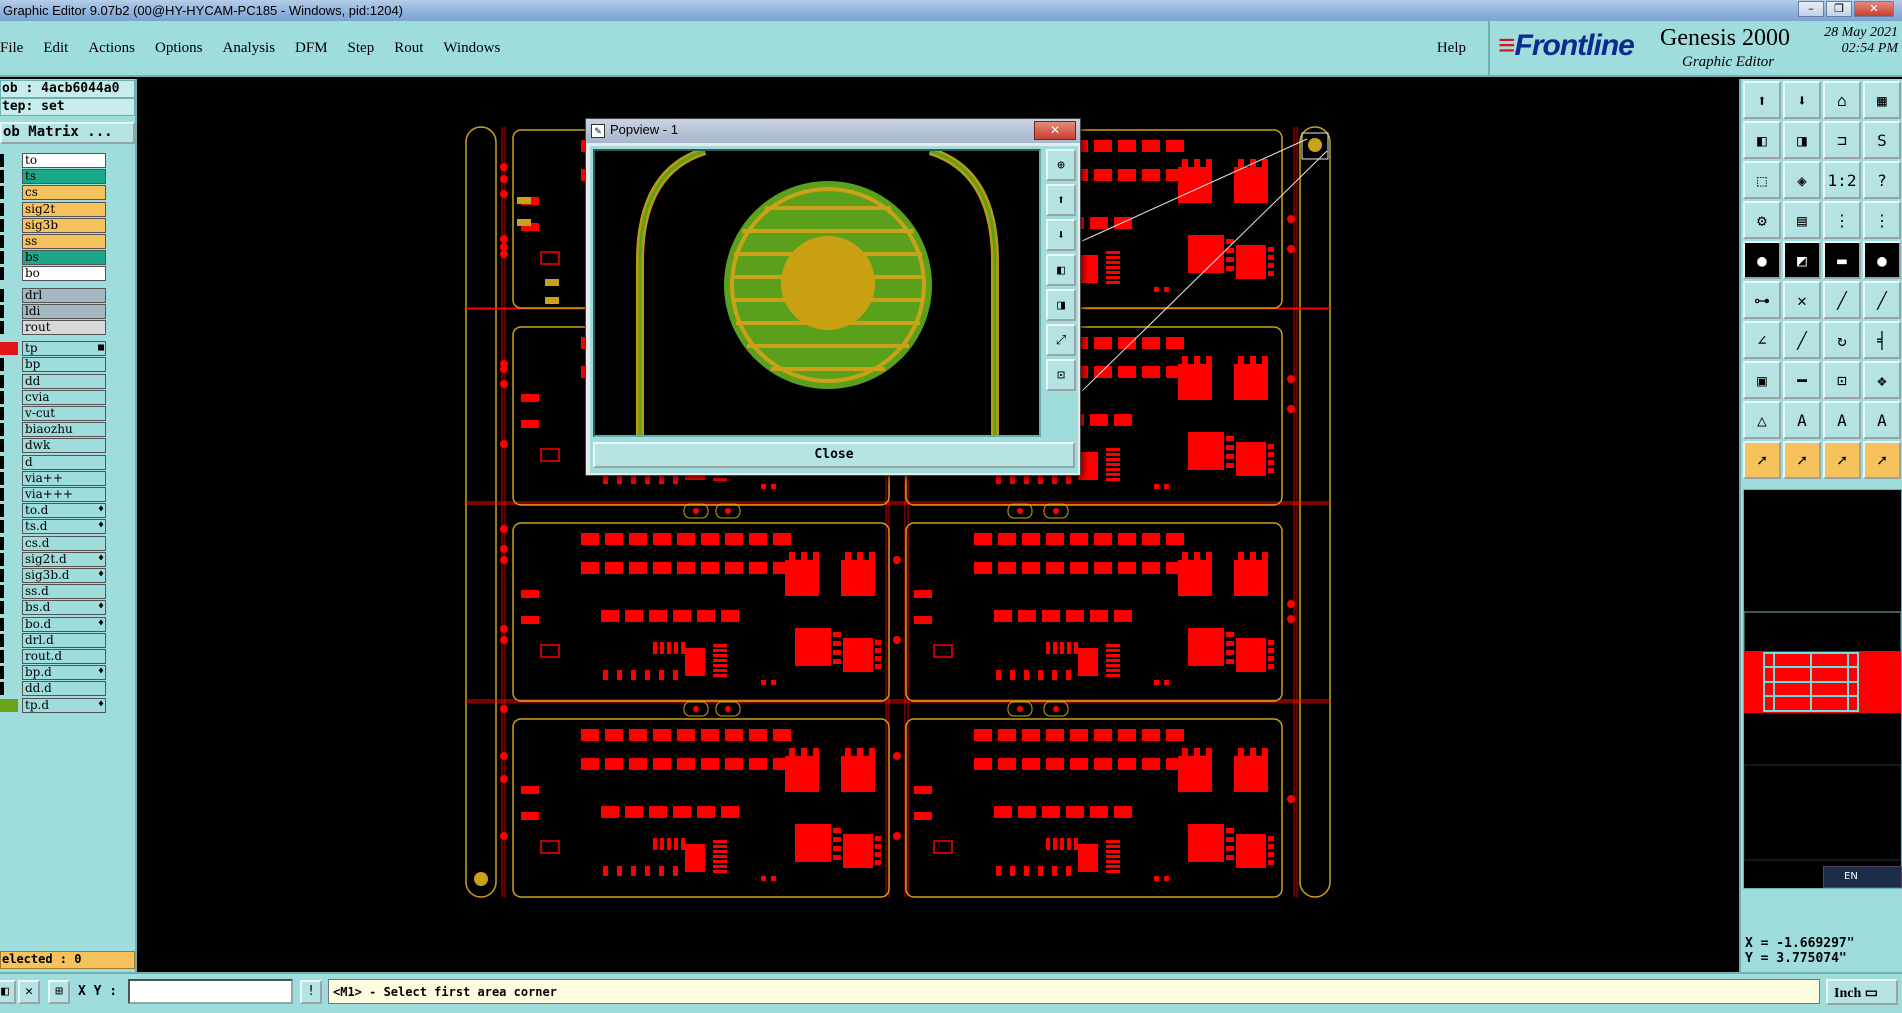  I want to click on fit-icon: ⤢, so click(1061, 340).